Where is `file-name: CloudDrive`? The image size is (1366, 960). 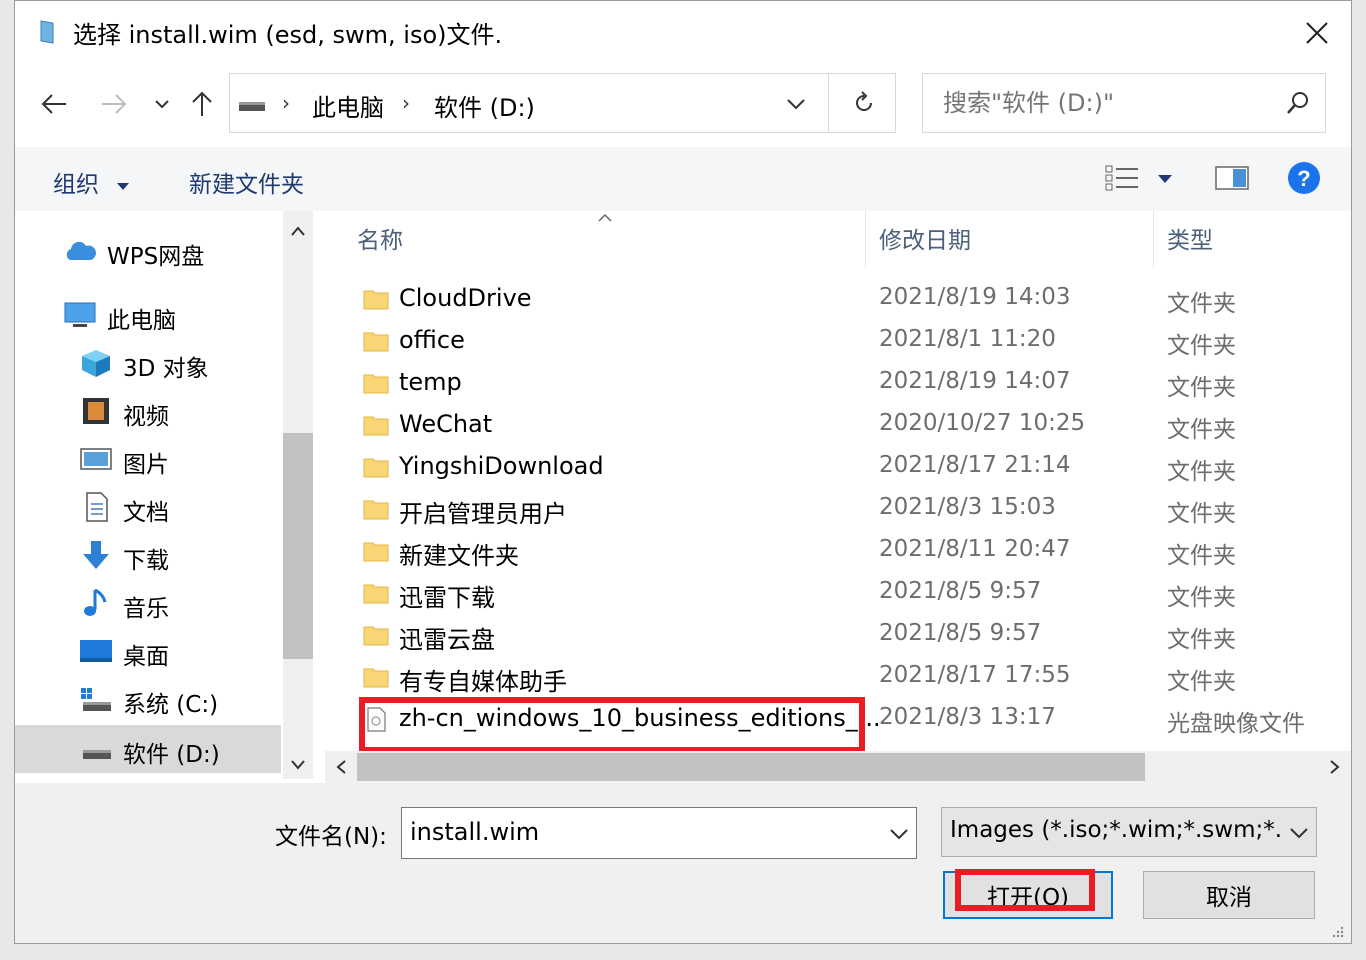 file-name: CloudDrive is located at coordinates (465, 298).